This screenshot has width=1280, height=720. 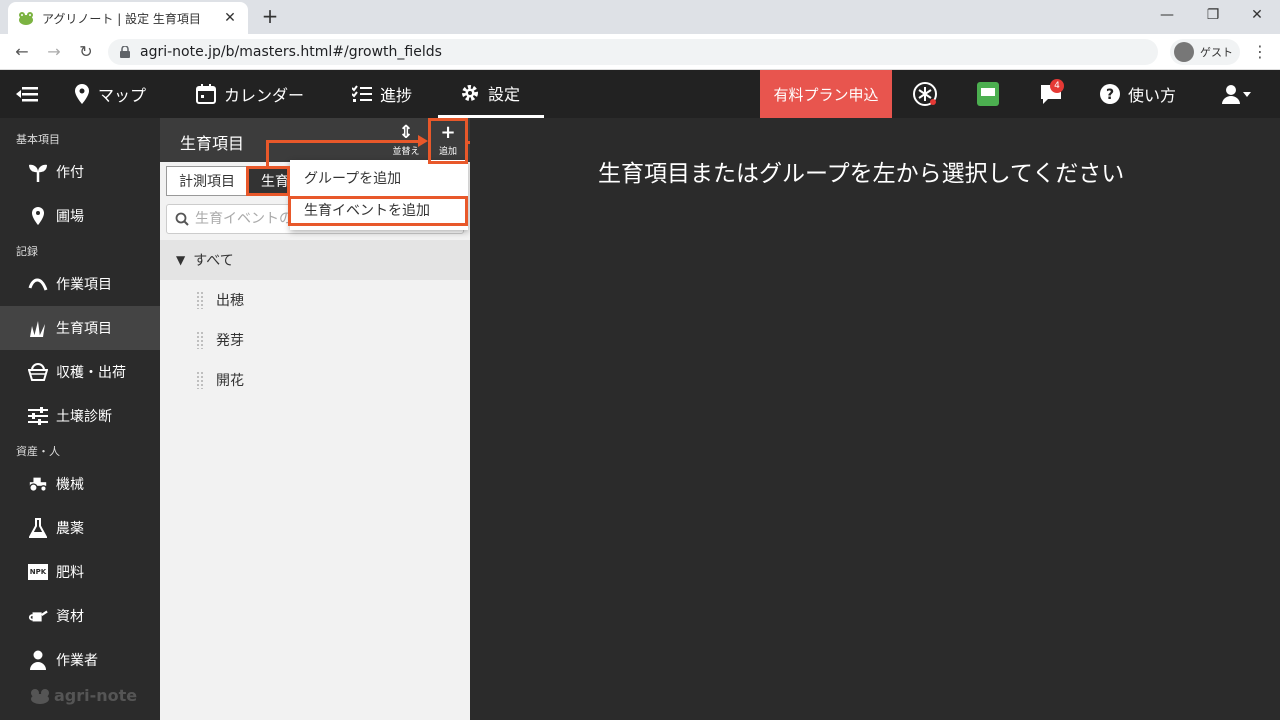 I want to click on brand-name: agri-note, so click(x=96, y=695).